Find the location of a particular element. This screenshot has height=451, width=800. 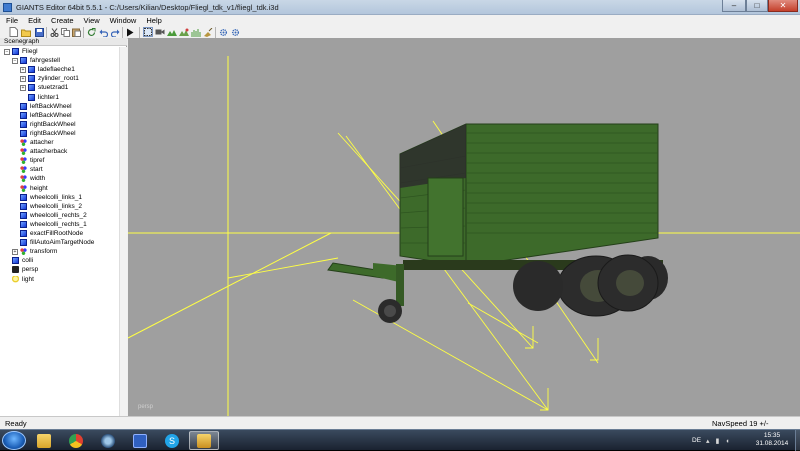

tree-node: − Fliegl is located at coordinates (21, 51).